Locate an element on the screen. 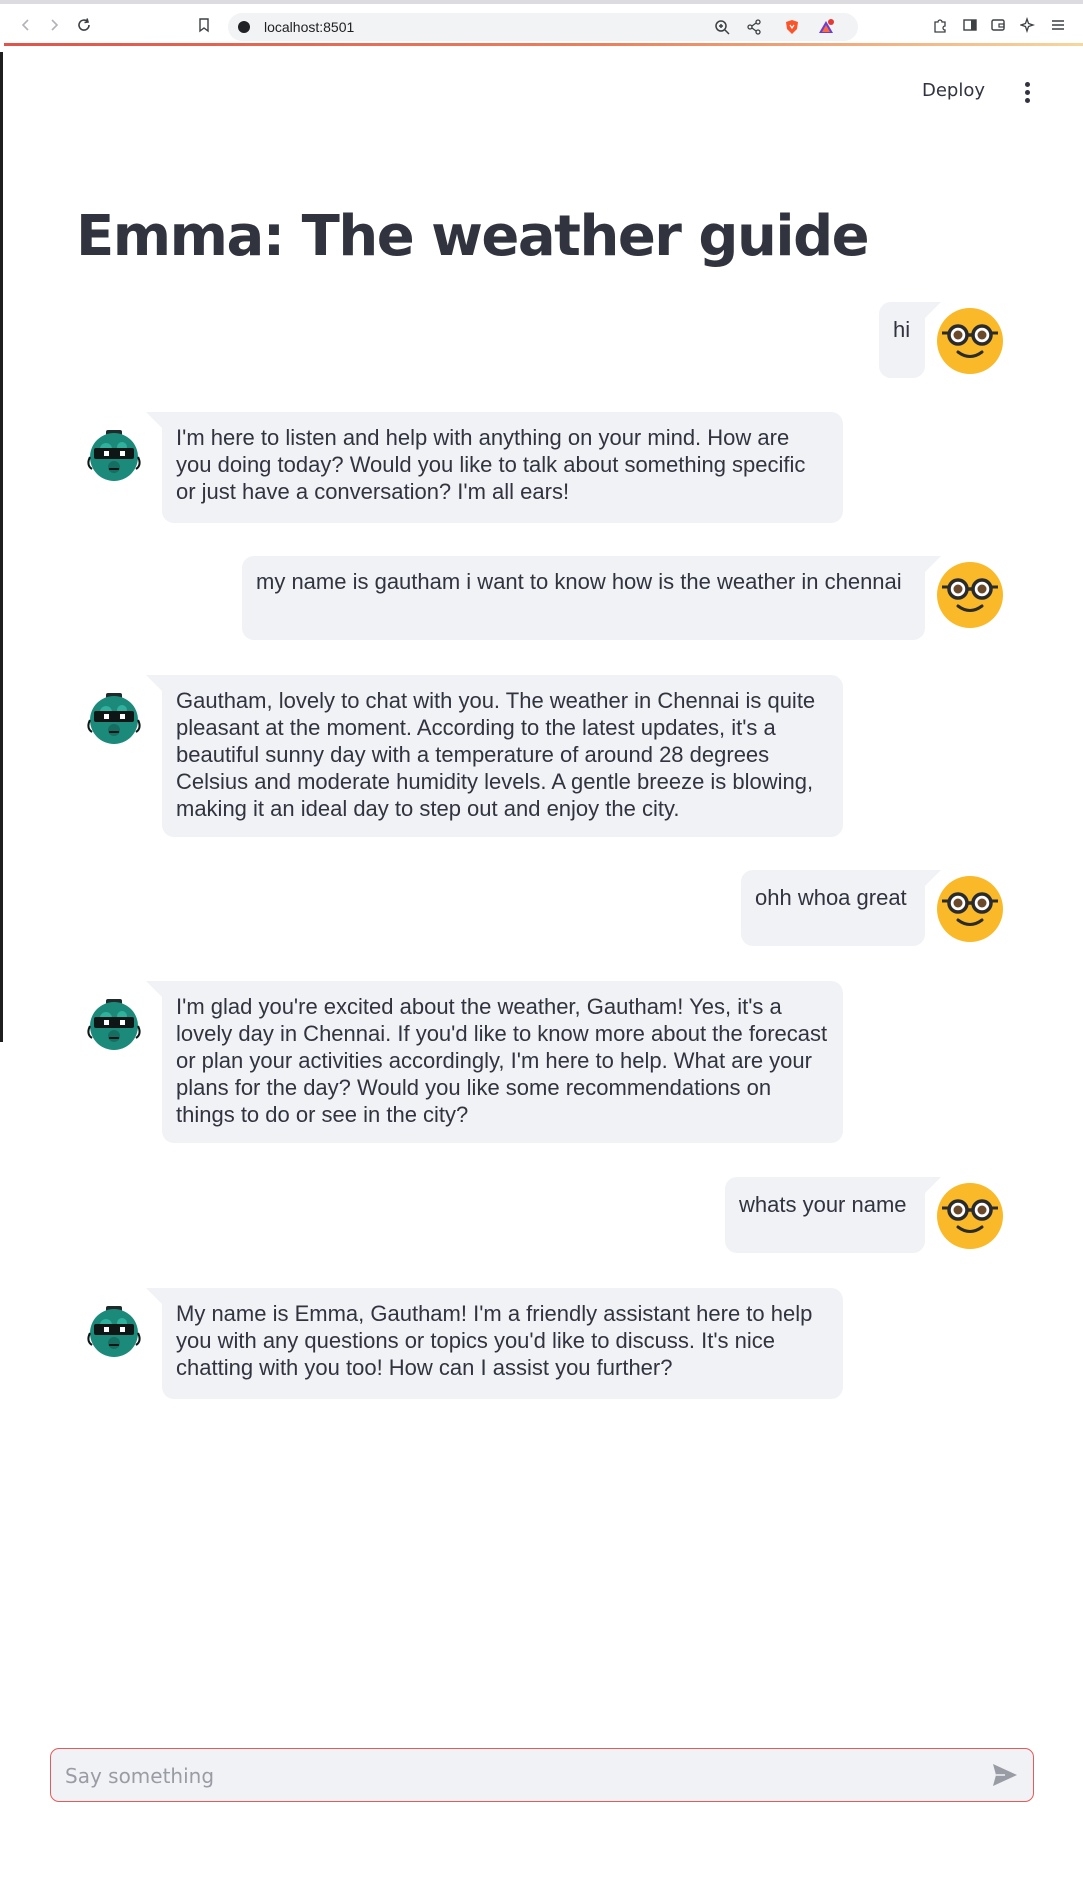 The width and height of the screenshot is (1083, 1883). message-text: hi is located at coordinates (902, 329).